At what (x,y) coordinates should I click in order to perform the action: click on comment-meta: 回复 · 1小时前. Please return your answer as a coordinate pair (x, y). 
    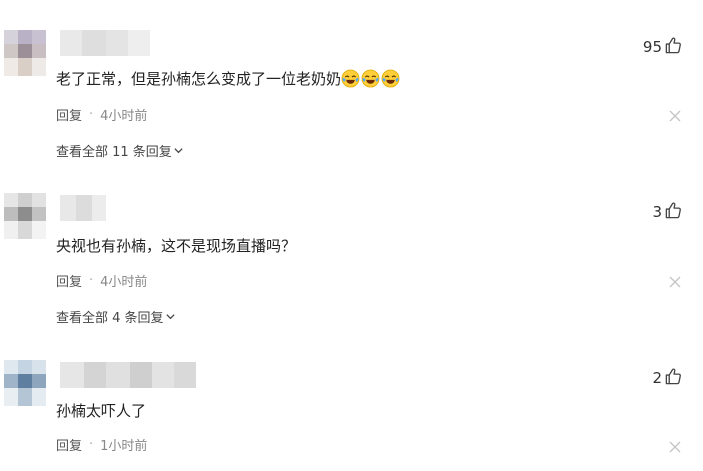
    Looking at the image, I should click on (101, 444).